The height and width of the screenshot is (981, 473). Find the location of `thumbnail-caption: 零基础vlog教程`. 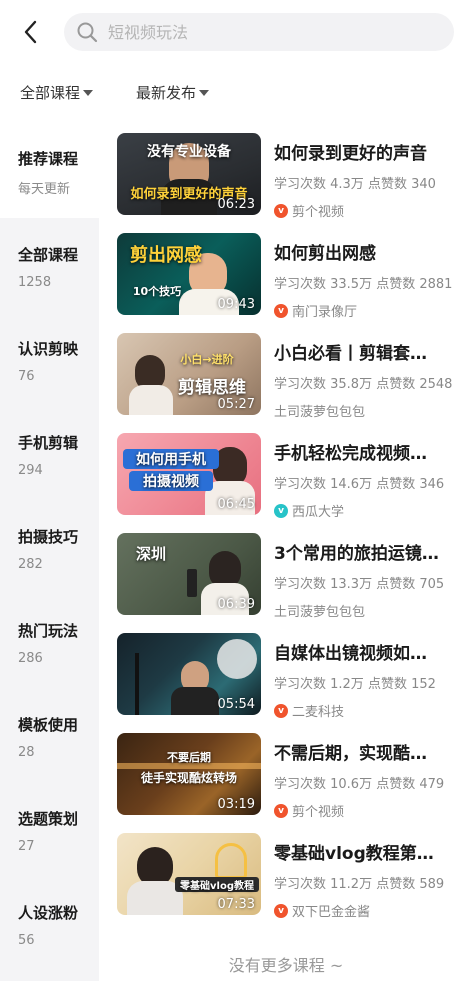

thumbnail-caption: 零基础vlog教程 is located at coordinates (217, 884).